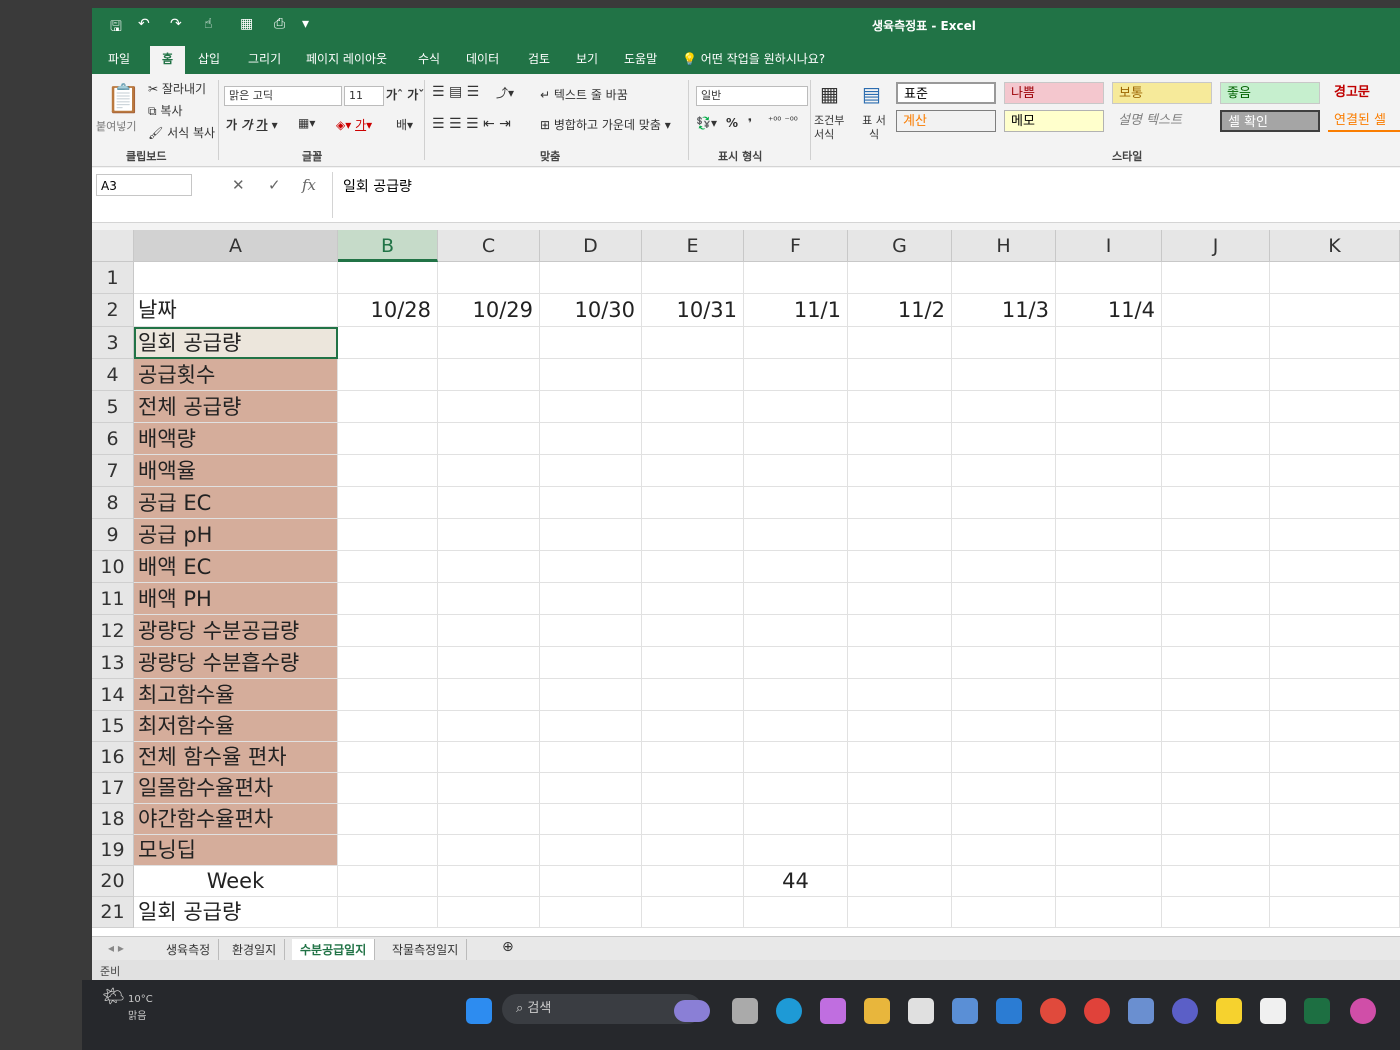  I want to click on cell-B7, so click(388, 471).